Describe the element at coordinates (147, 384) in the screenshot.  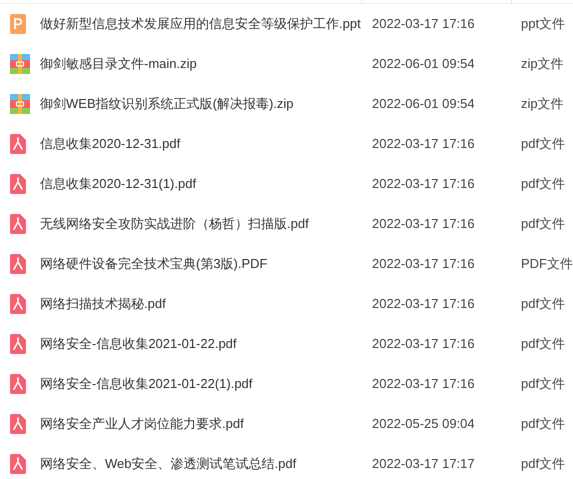
I see `file-name: 网络安全-信息收集2021-01-22(1).pdf` at that location.